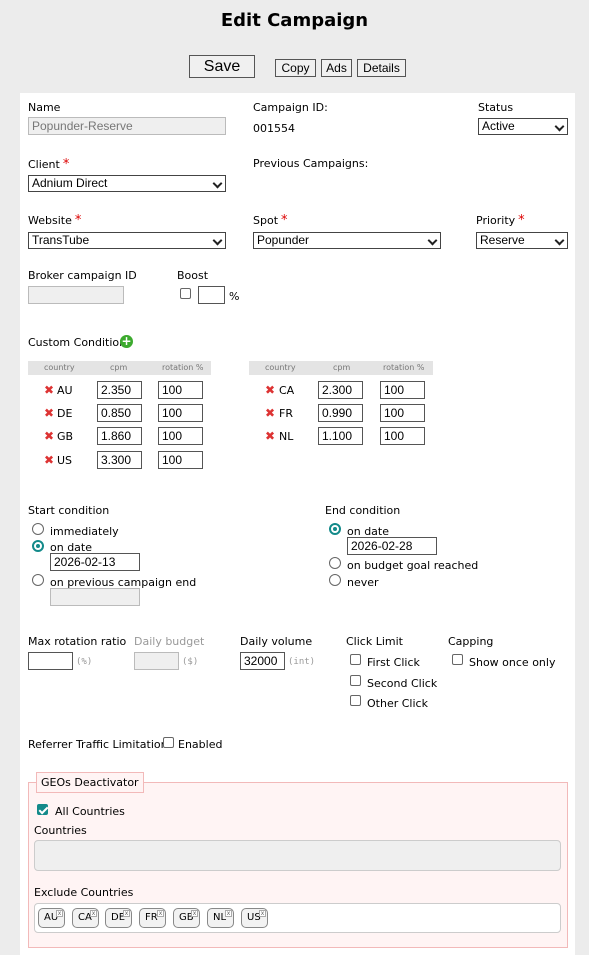 This screenshot has height=955, width=589. Describe the element at coordinates (335, 580) in the screenshot. I see `end-never-radio` at that location.